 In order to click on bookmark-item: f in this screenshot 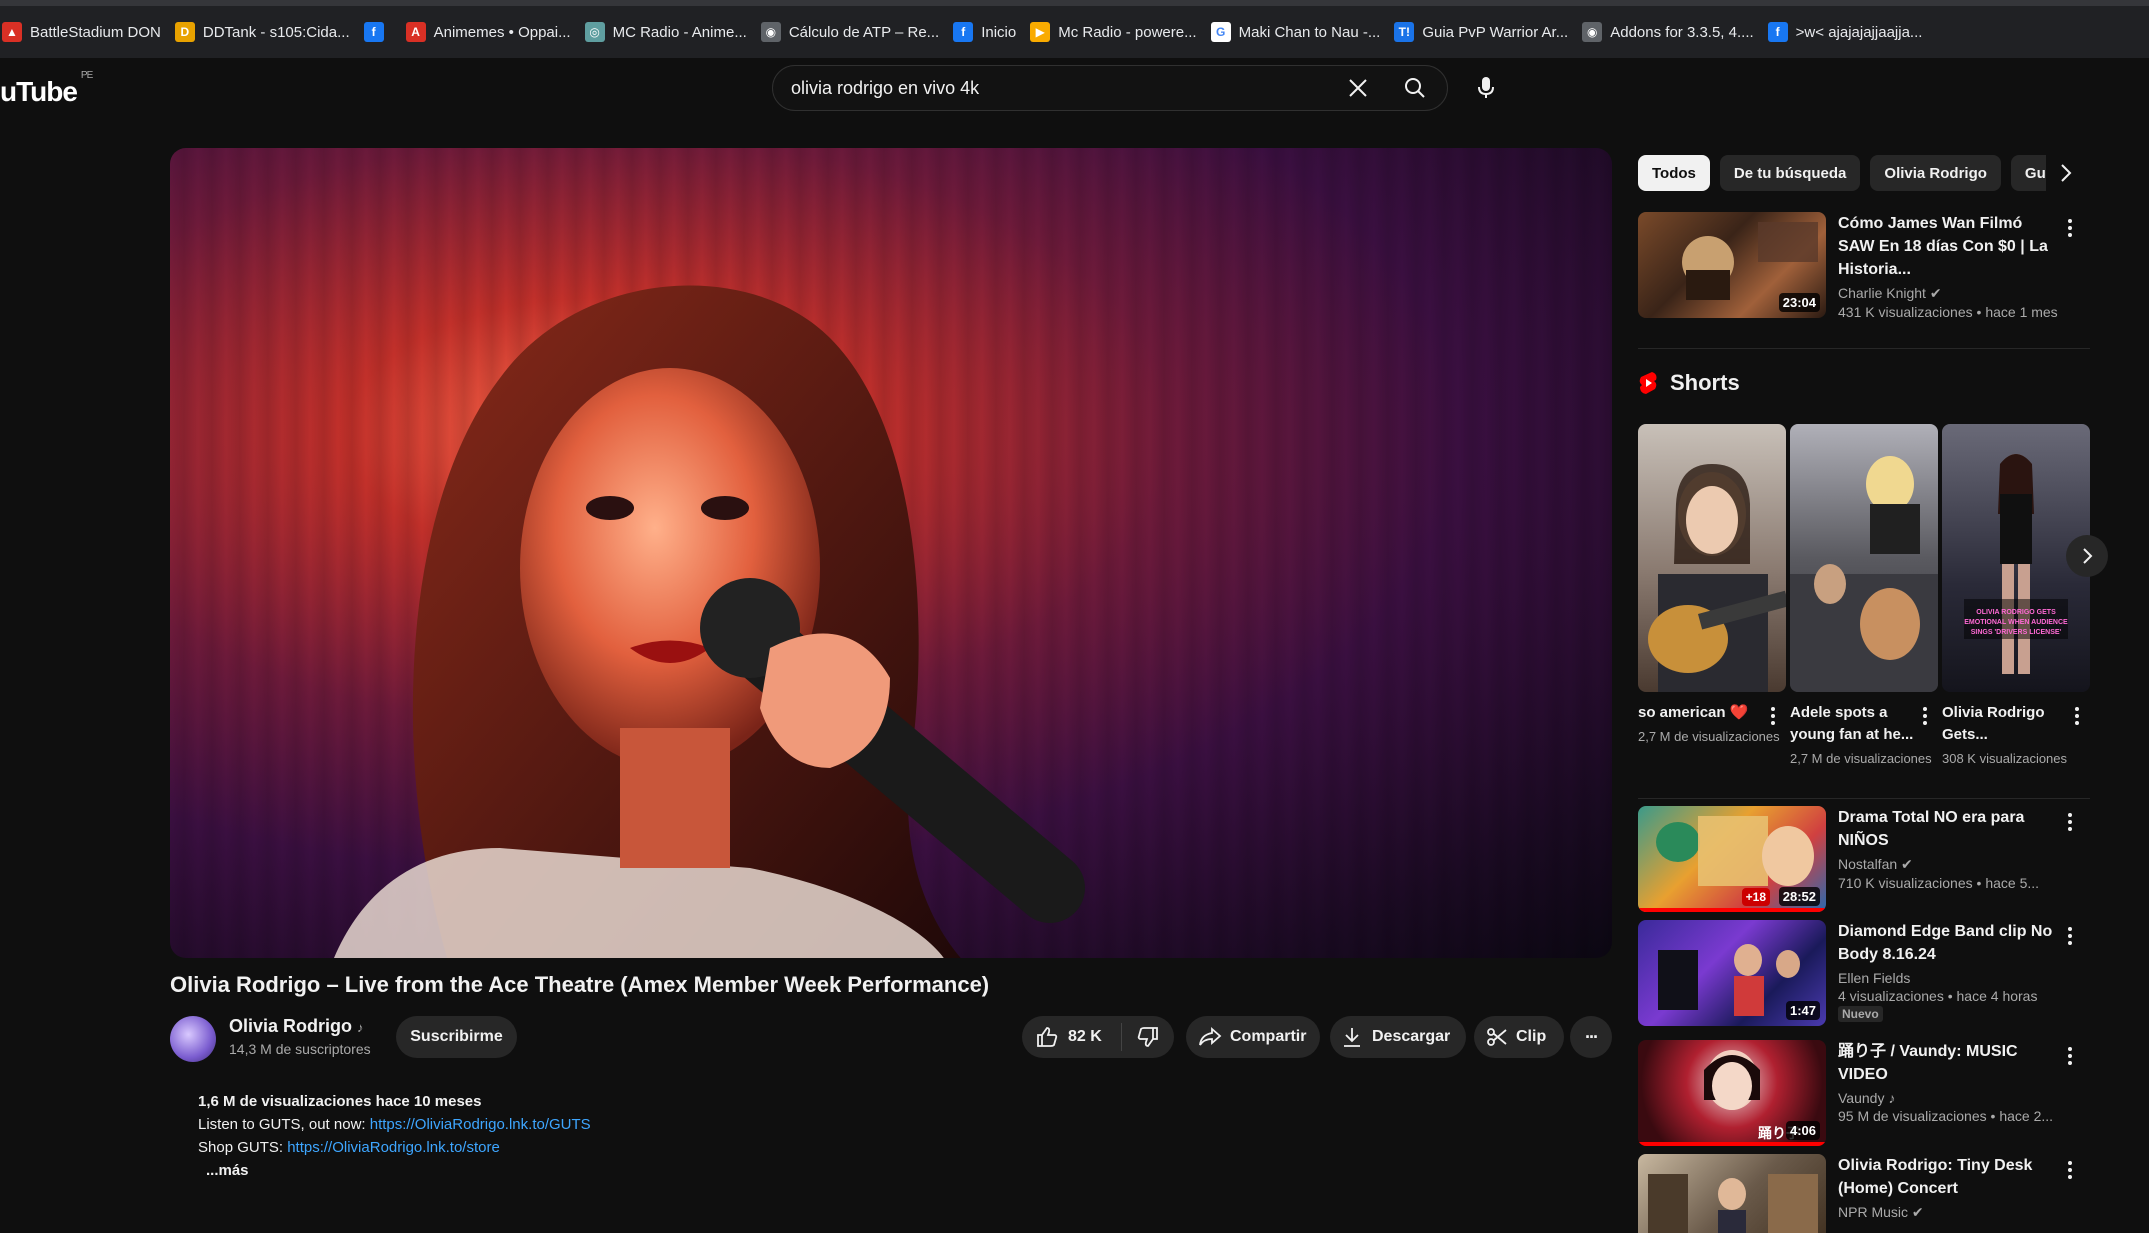, I will do `click(384, 32)`.